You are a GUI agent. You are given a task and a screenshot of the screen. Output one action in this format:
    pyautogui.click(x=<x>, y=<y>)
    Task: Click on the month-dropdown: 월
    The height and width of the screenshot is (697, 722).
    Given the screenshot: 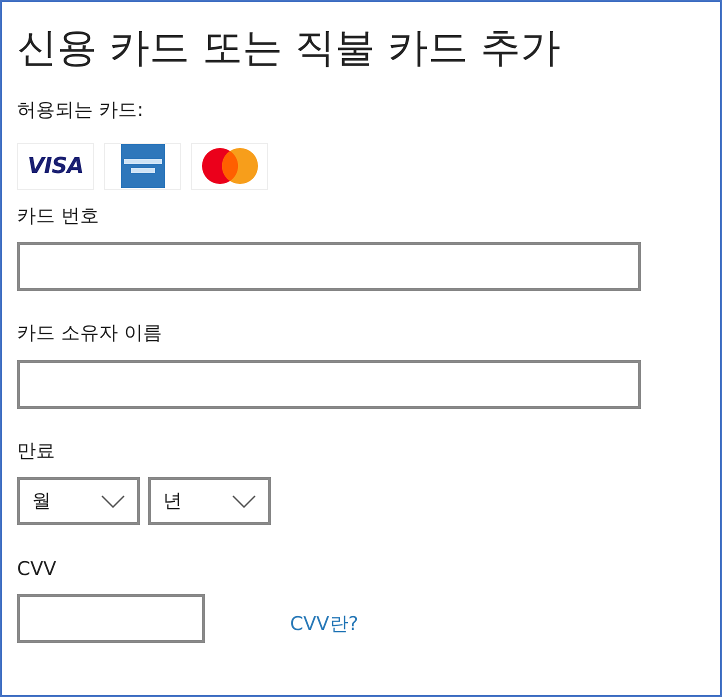 What is the action you would take?
    pyautogui.click(x=78, y=501)
    